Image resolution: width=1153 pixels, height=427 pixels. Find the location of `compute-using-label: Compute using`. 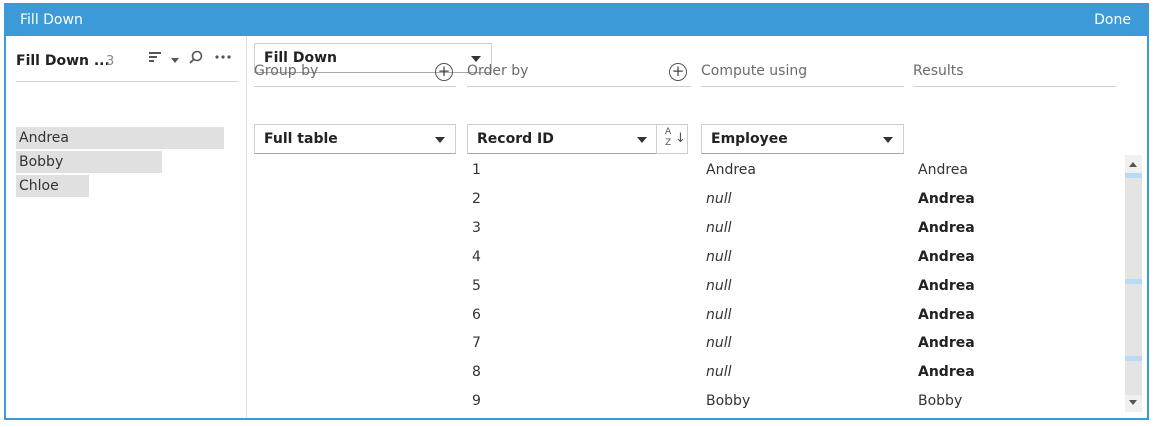

compute-using-label: Compute using is located at coordinates (754, 71).